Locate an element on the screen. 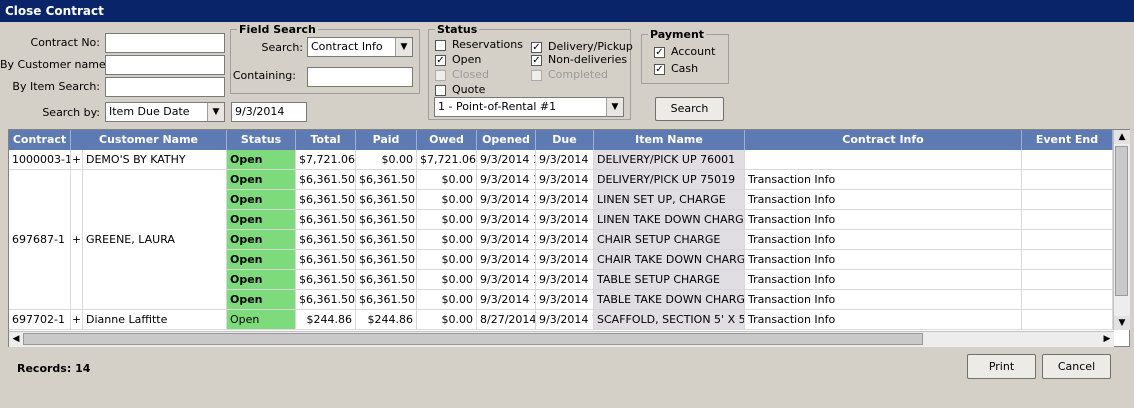  checkbox-box is located at coordinates (440, 75).